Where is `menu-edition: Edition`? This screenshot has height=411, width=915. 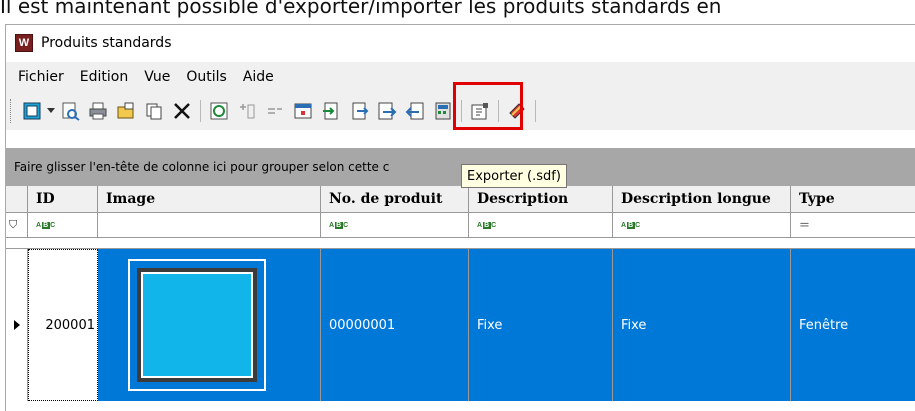
menu-edition: Edition is located at coordinates (104, 77).